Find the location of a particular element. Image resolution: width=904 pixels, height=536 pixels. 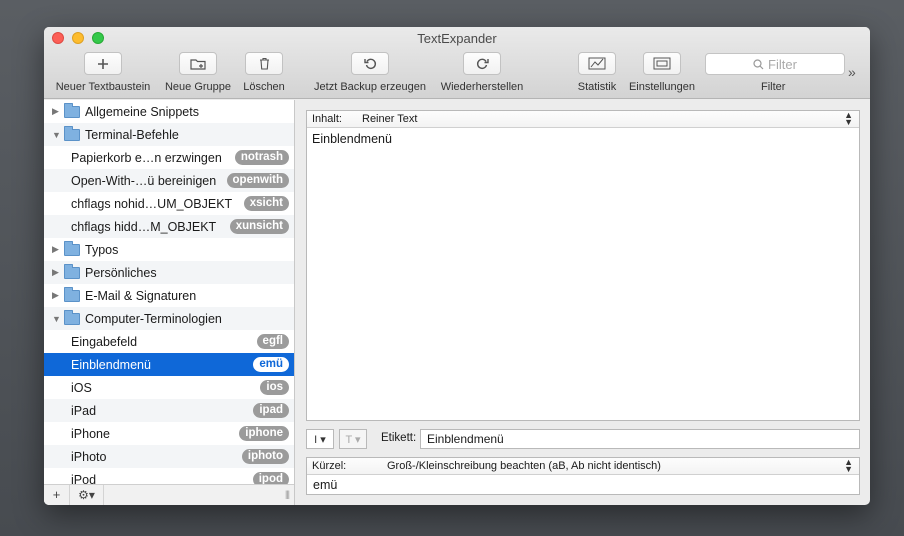

text-format-icon: T ▾ is located at coordinates (353, 439).